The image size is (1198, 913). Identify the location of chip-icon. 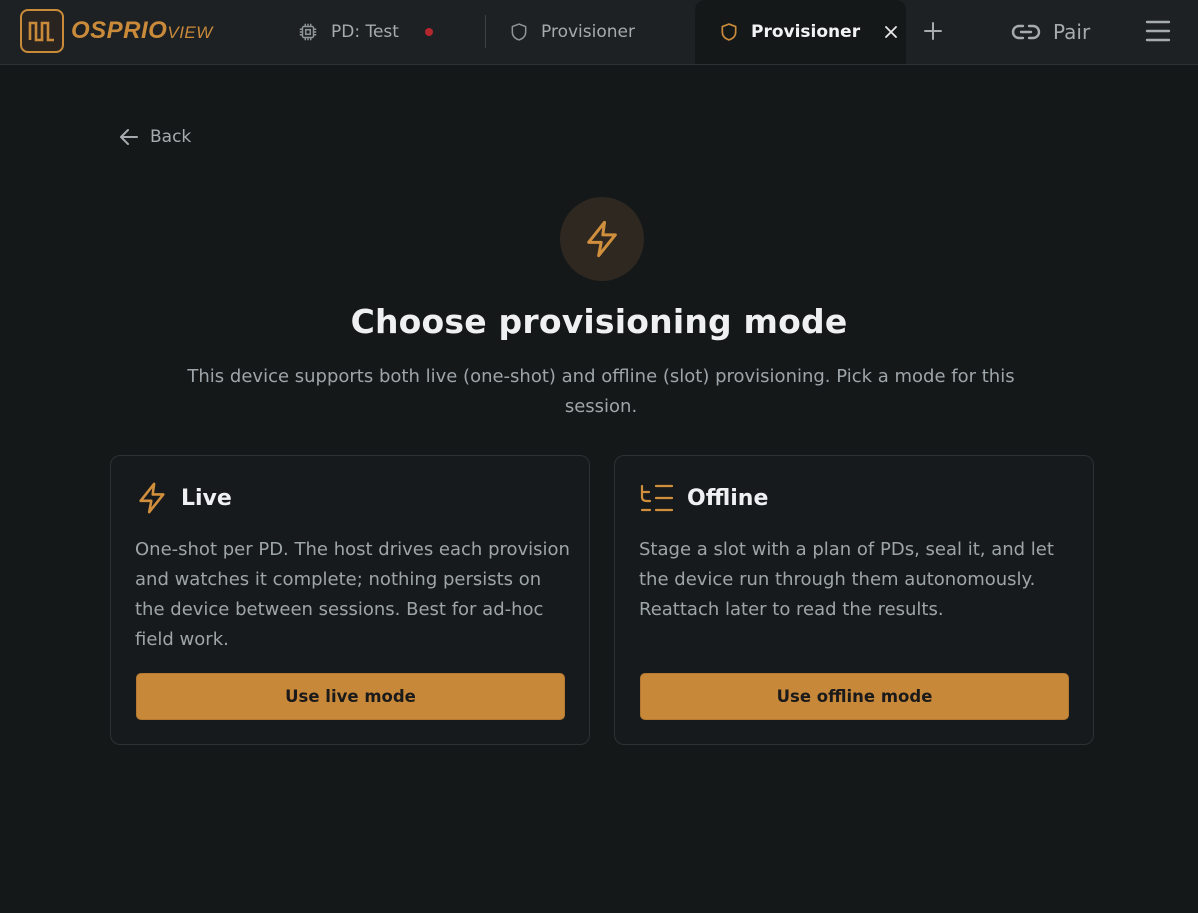
(308, 32).